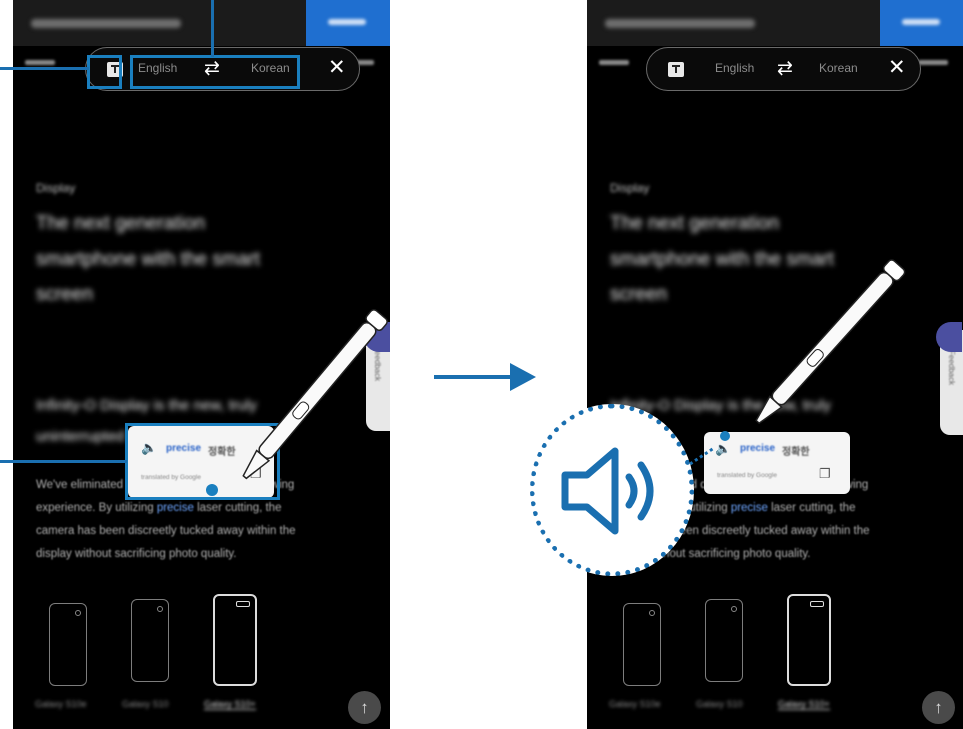  What do you see at coordinates (676, 69) in the screenshot?
I see `translate-mode-icon` at bounding box center [676, 69].